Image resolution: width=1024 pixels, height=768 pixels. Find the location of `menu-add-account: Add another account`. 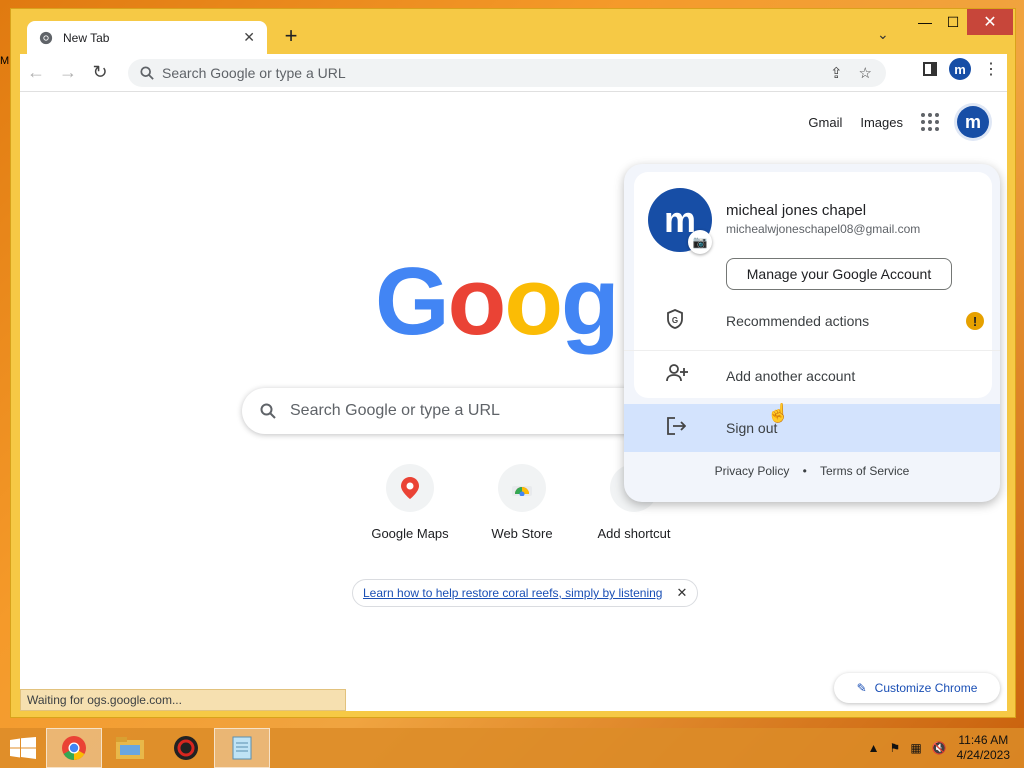

menu-add-account: Add another account is located at coordinates (812, 375).